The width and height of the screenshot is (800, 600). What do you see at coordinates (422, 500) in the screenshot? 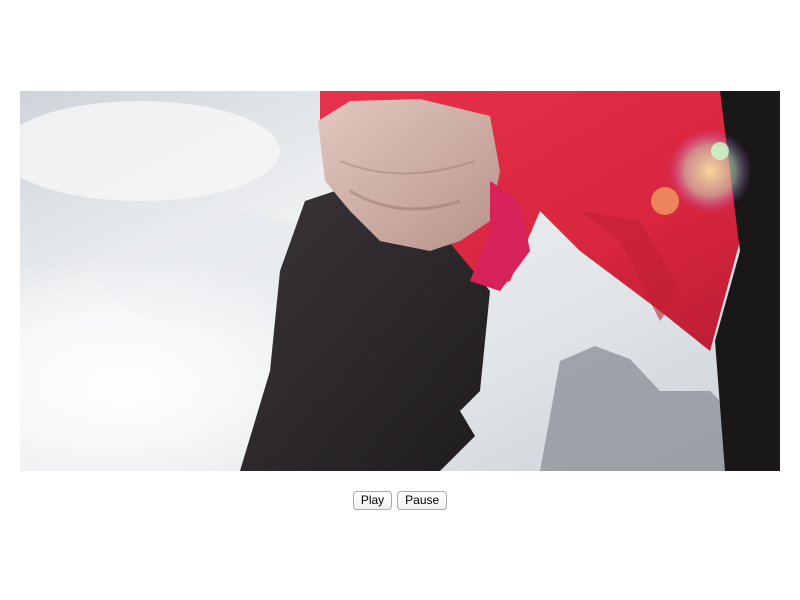
I see `pause-button: Pause` at bounding box center [422, 500].